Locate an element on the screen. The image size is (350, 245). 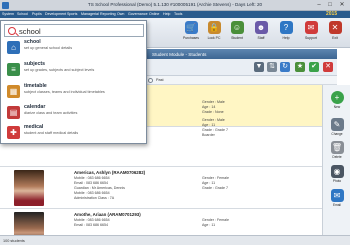
close-button: ✕ is located at coordinates (342, 5).